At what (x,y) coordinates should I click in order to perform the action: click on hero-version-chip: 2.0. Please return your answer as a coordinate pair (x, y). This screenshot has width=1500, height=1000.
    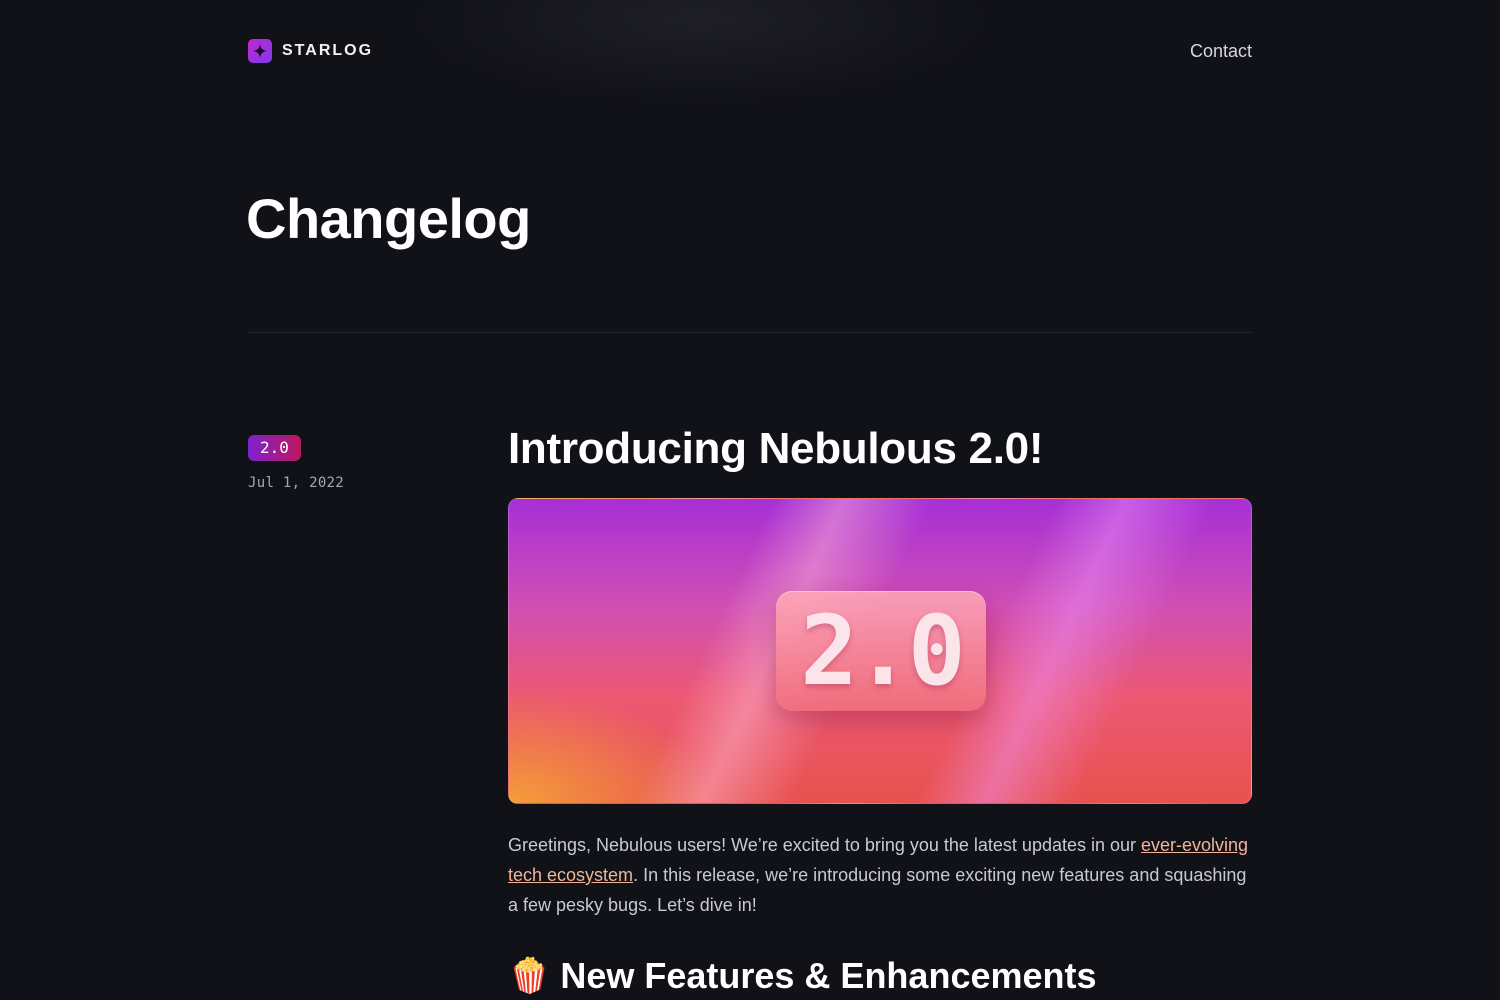
    Looking at the image, I should click on (881, 651).